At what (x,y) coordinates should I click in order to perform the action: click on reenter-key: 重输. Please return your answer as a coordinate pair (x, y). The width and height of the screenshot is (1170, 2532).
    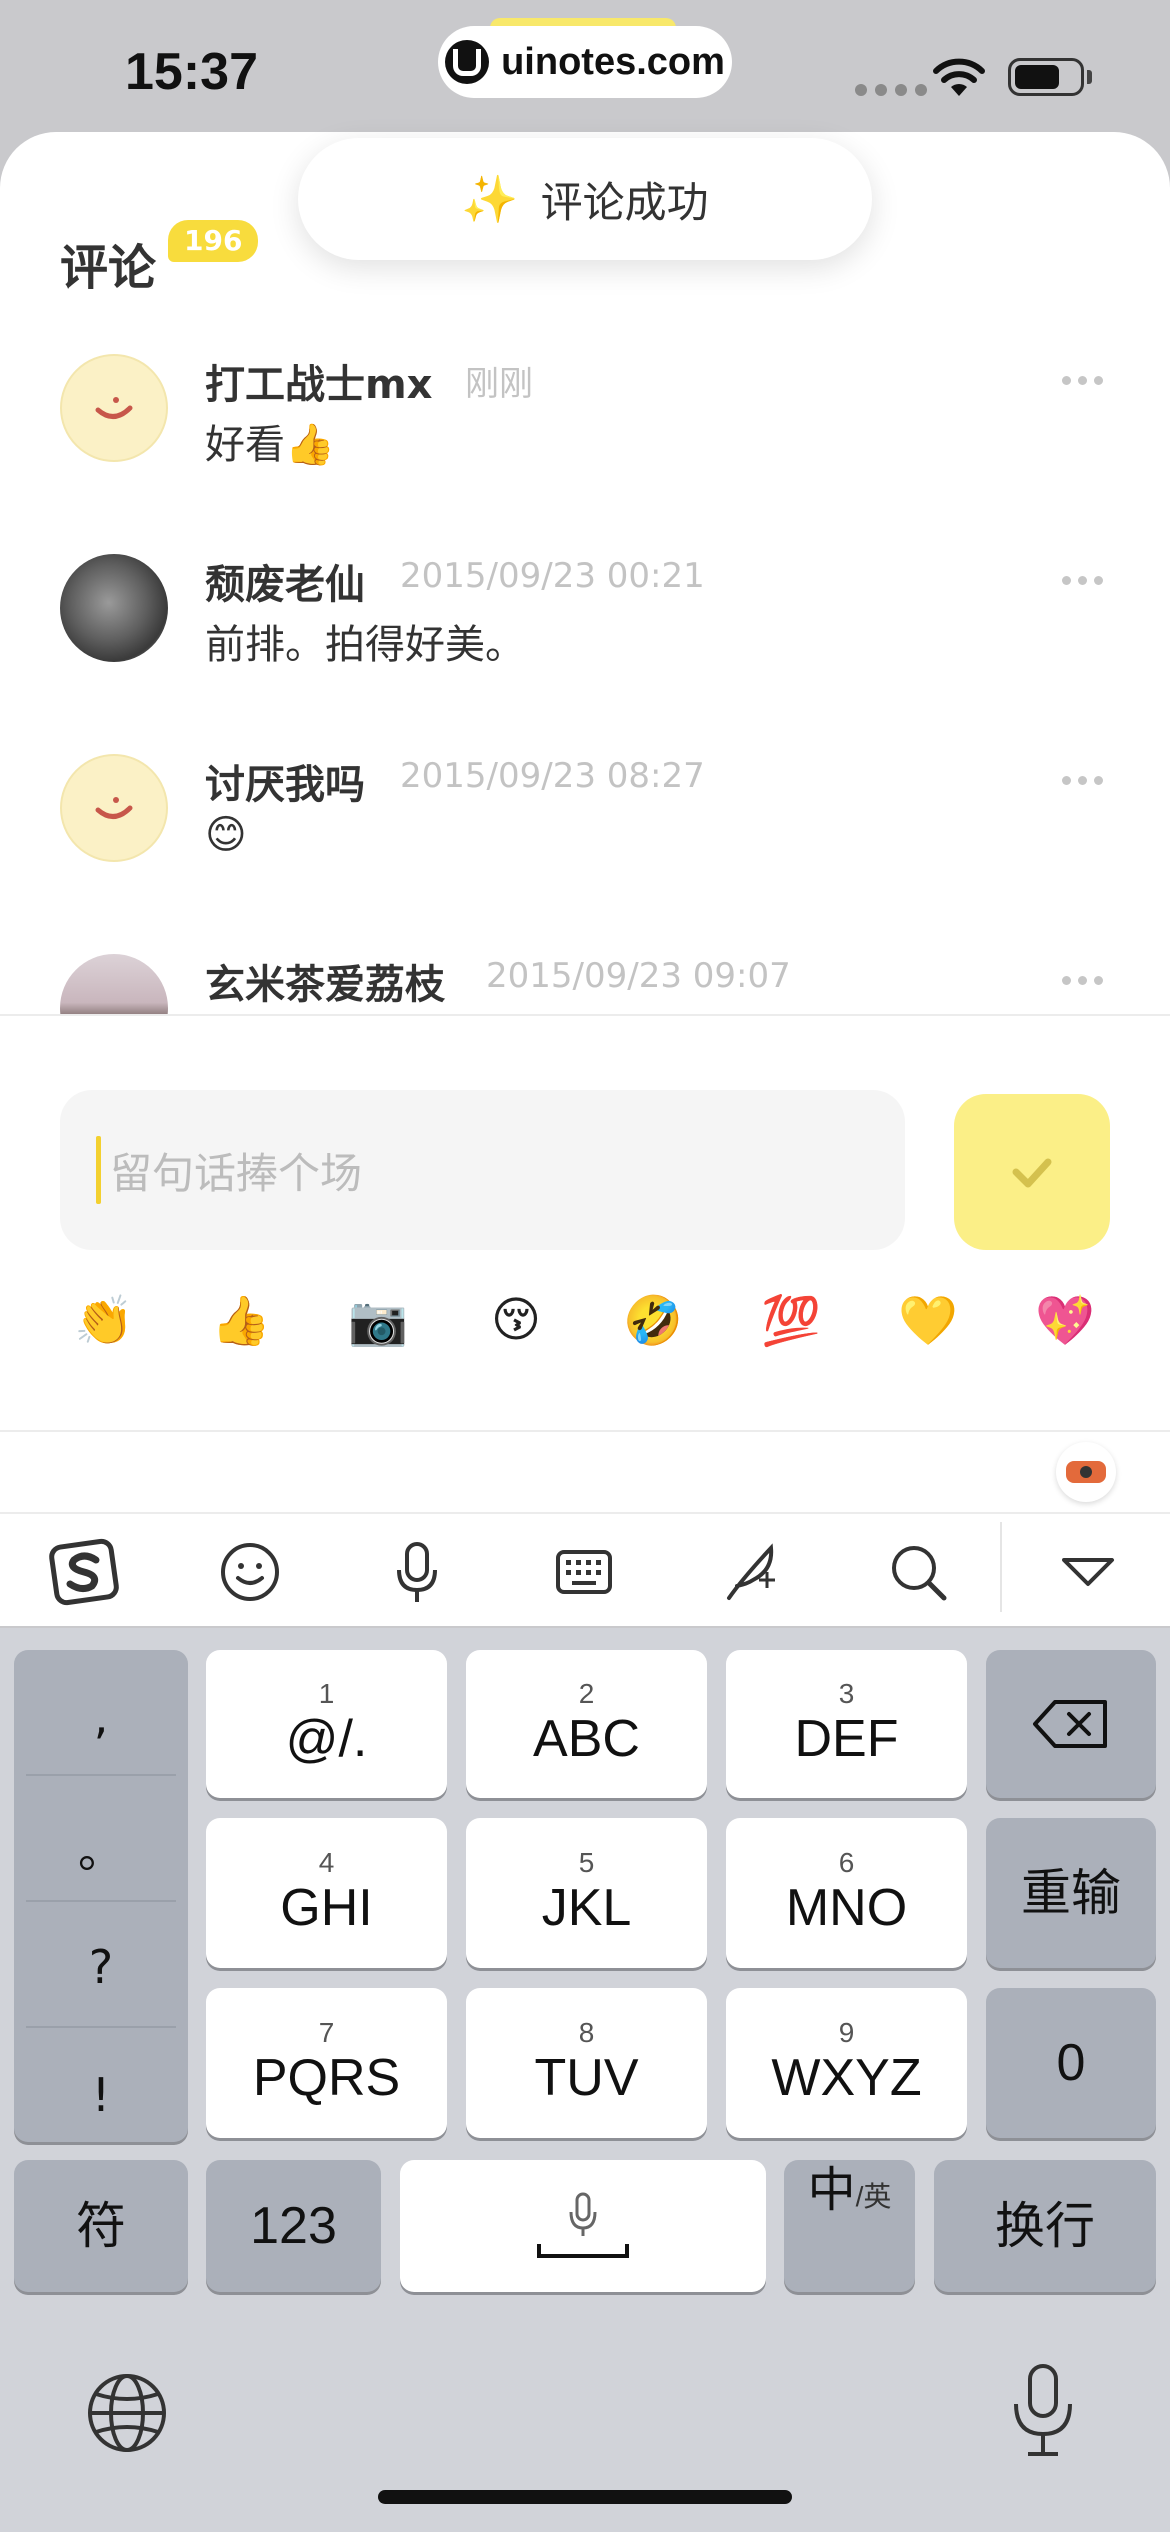
    Looking at the image, I should click on (1071, 1893).